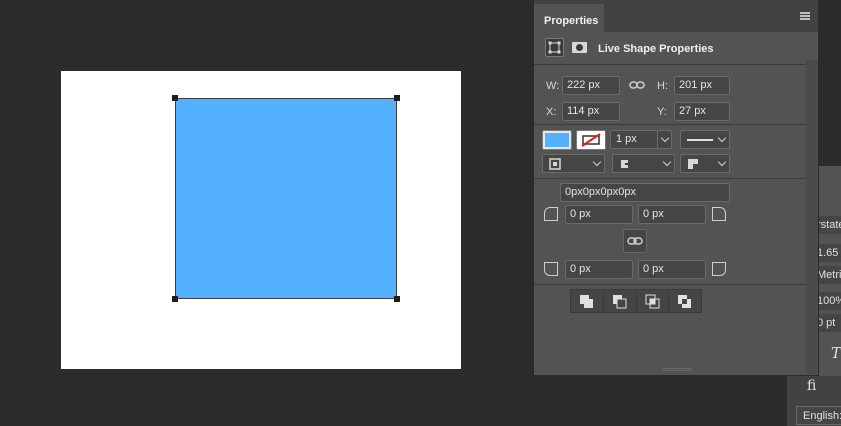  What do you see at coordinates (829, 301) in the screenshot?
I see `scale-value: 100%` at bounding box center [829, 301].